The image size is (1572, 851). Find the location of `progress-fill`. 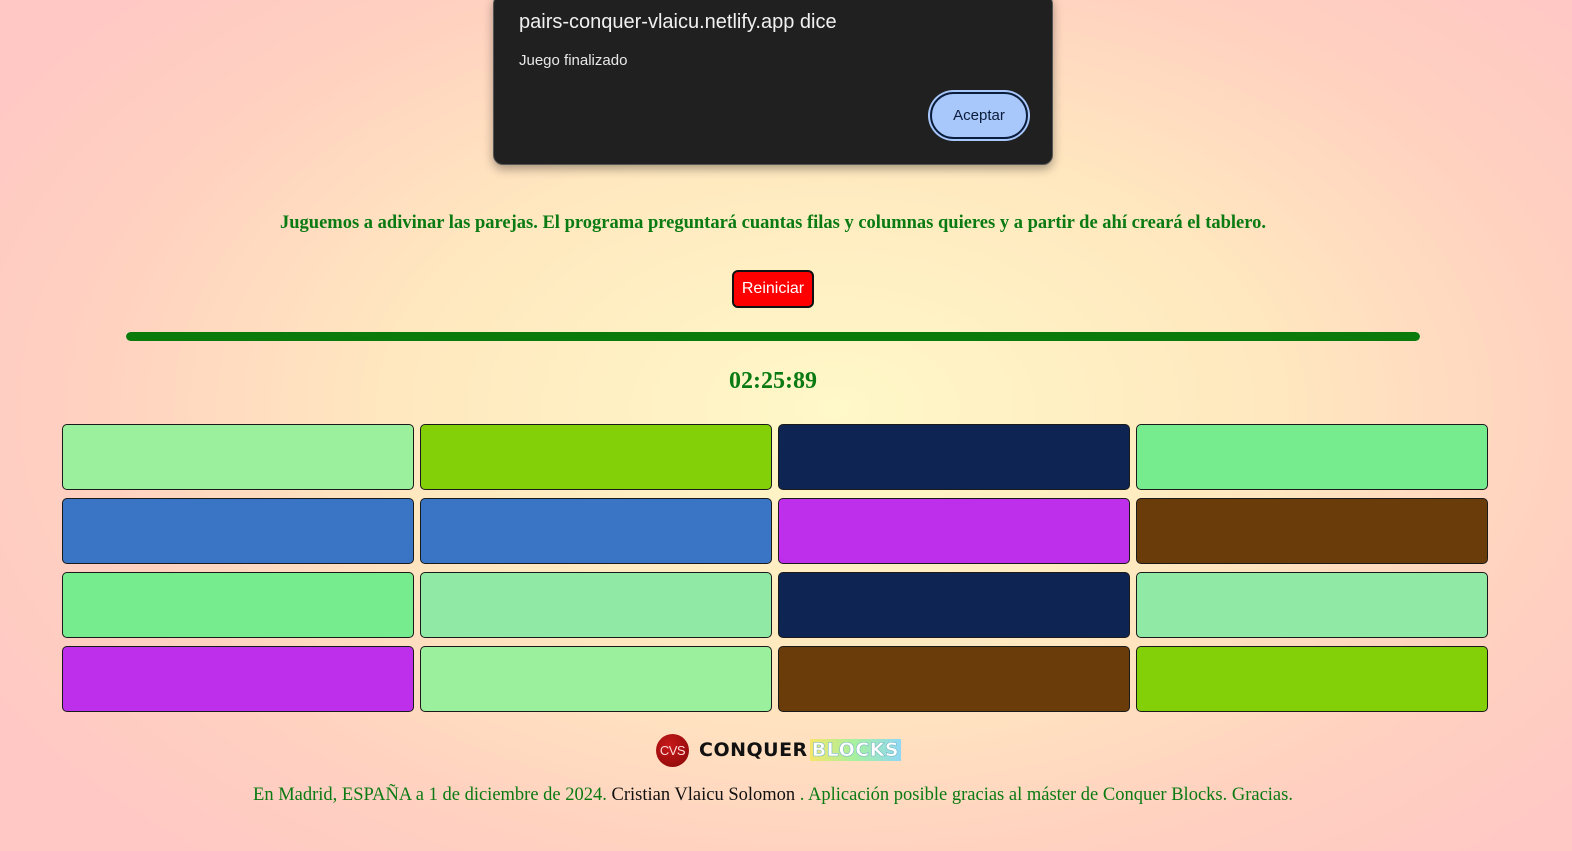

progress-fill is located at coordinates (773, 336).